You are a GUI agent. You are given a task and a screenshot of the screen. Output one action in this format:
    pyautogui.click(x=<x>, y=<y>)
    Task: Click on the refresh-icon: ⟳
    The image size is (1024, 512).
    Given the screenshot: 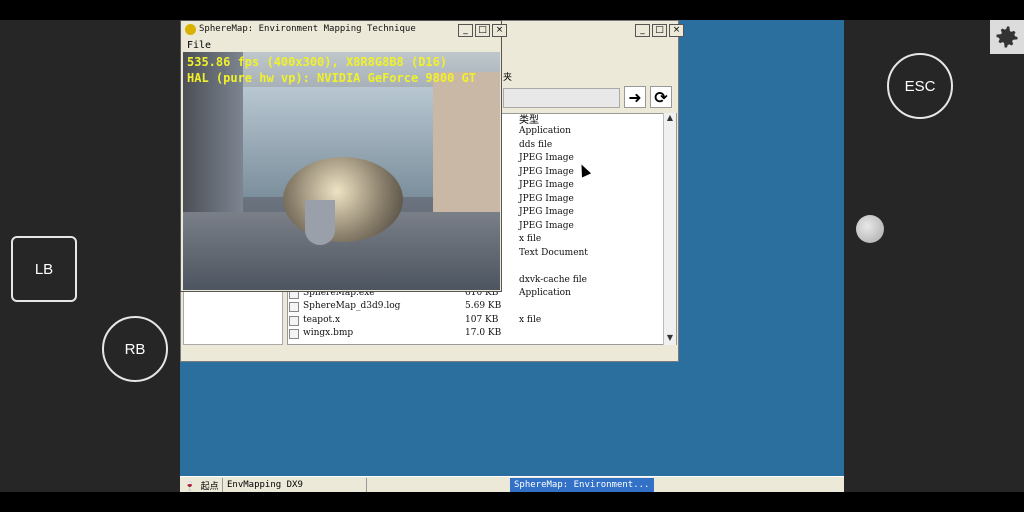 What is the action you would take?
    pyautogui.click(x=661, y=97)
    